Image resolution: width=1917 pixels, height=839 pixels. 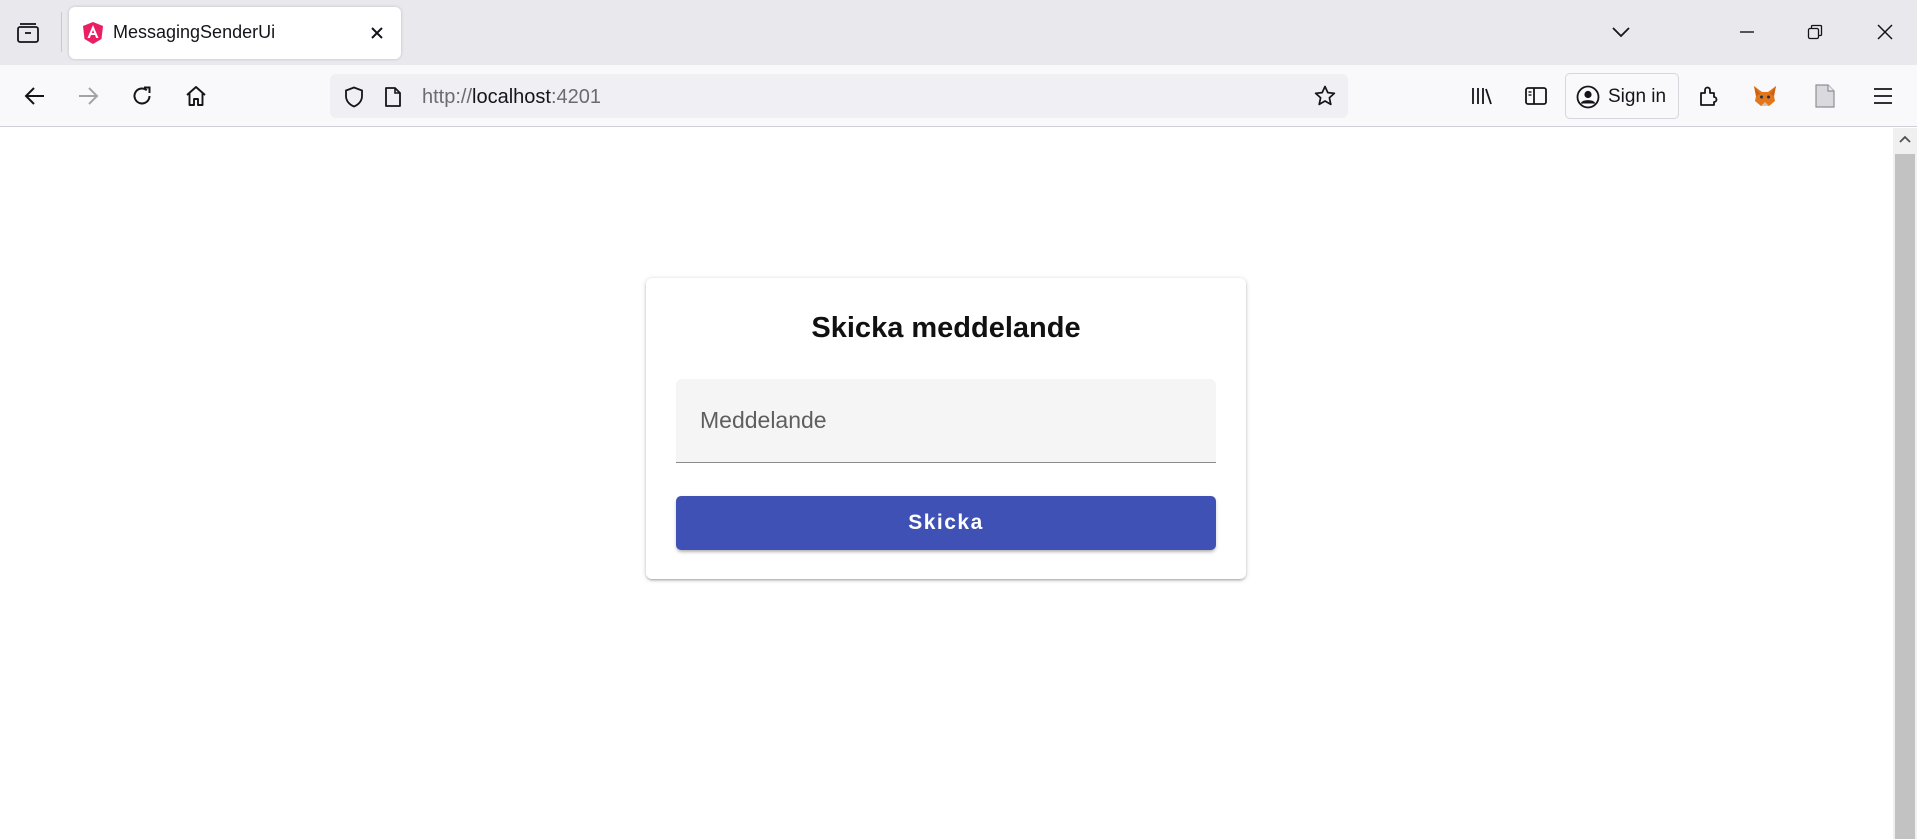 I want to click on puzzle-icon, so click(x=1709, y=96).